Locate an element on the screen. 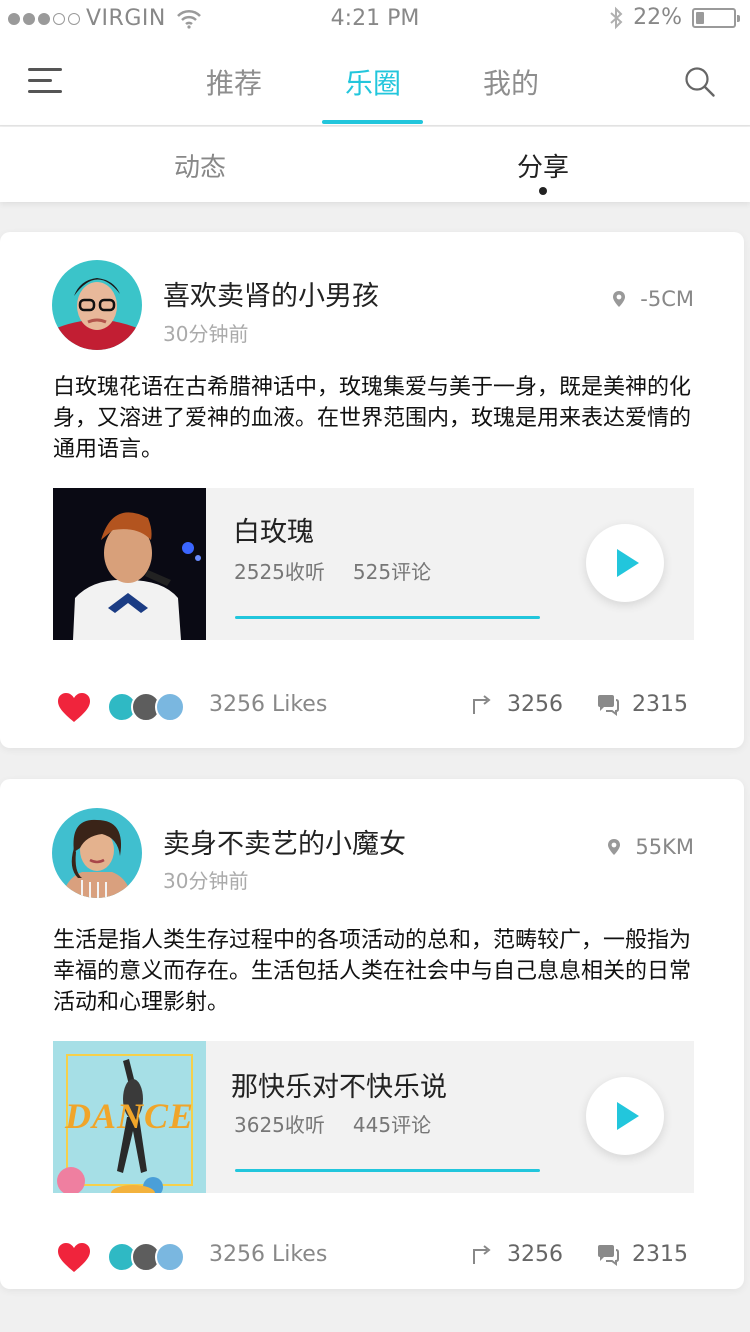 The image size is (750, 1332). distance: -5CM is located at coordinates (667, 299).